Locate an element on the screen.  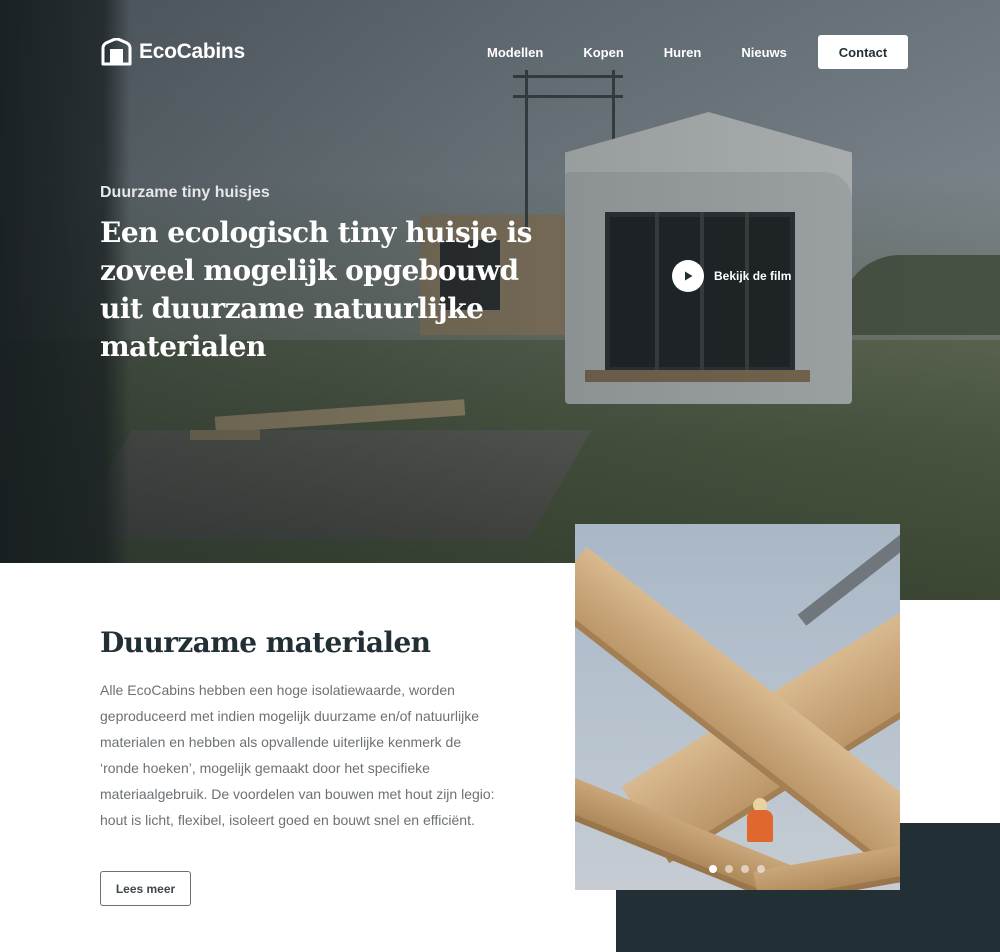
nav-item-modellen: Modellen is located at coordinates (515, 52).